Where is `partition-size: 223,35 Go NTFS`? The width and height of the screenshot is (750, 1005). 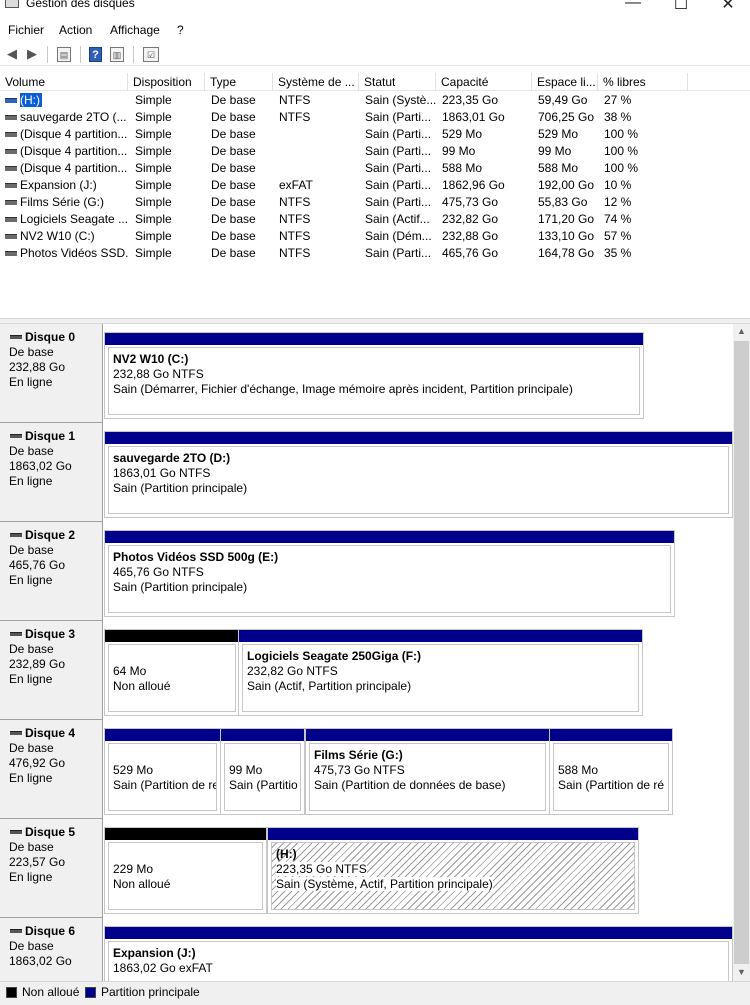 partition-size: 223,35 Go NTFS is located at coordinates (321, 869).